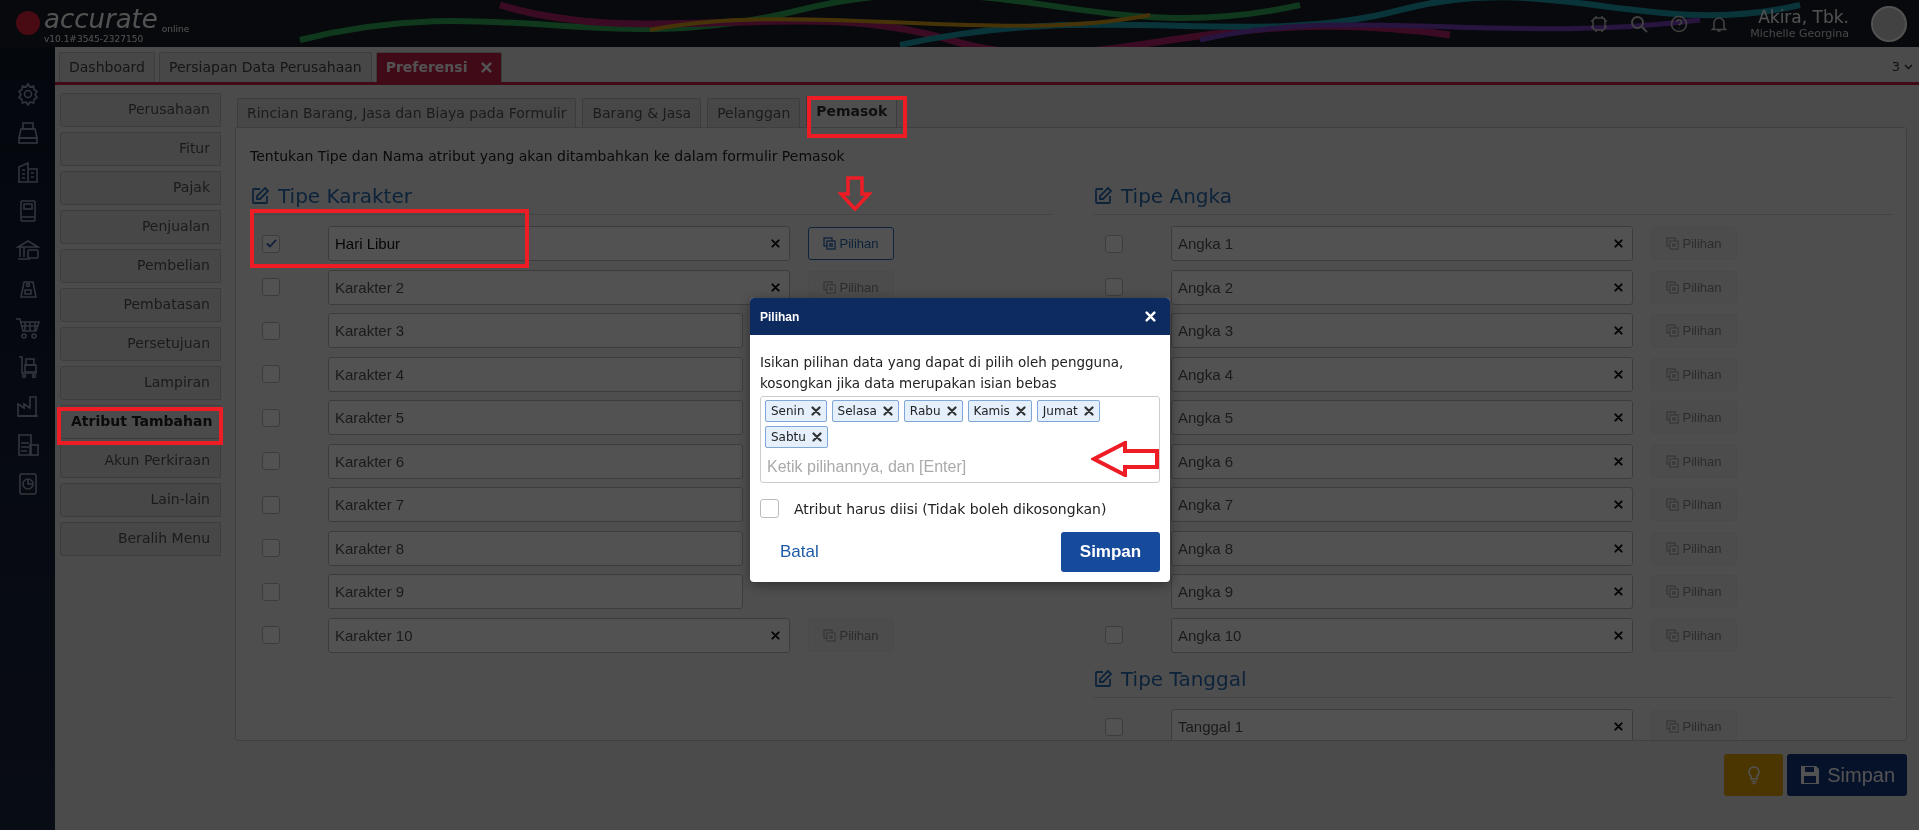  What do you see at coordinates (1177, 196) in the screenshot?
I see `section-title: Tipe Angka` at bounding box center [1177, 196].